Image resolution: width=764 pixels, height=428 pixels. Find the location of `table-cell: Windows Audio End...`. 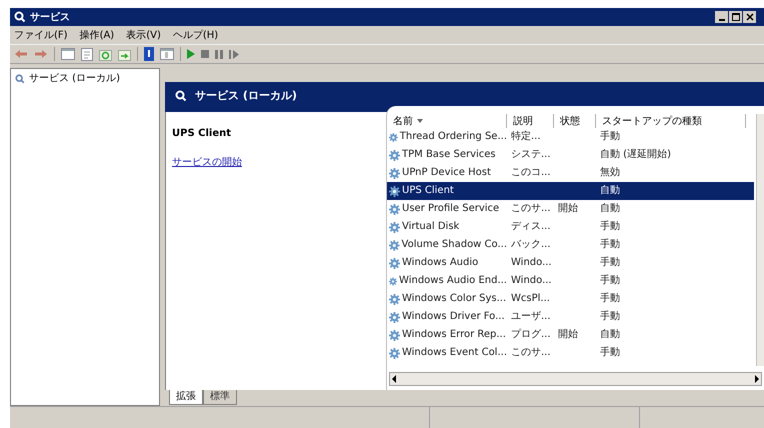

table-cell: Windows Audio End... is located at coordinates (453, 281).